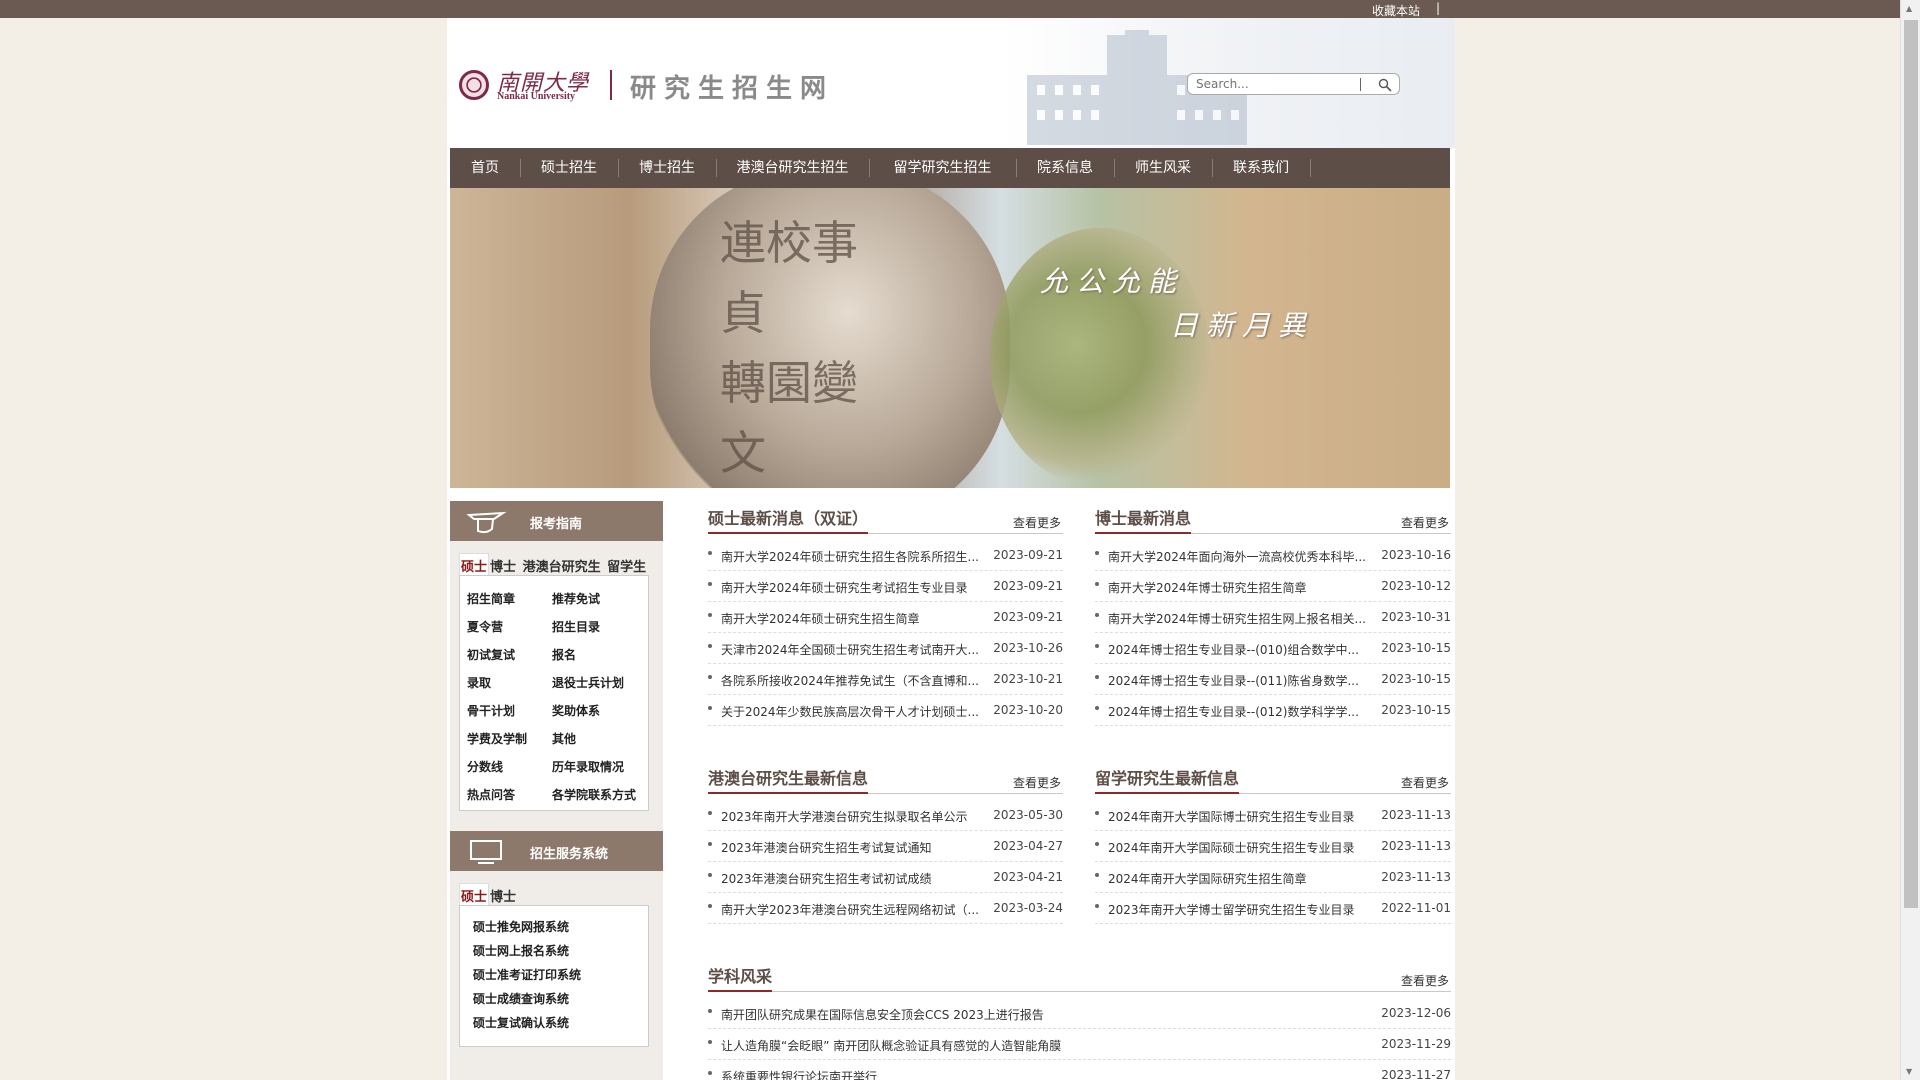  What do you see at coordinates (1079, 991) in the screenshot?
I see `section-rule` at bounding box center [1079, 991].